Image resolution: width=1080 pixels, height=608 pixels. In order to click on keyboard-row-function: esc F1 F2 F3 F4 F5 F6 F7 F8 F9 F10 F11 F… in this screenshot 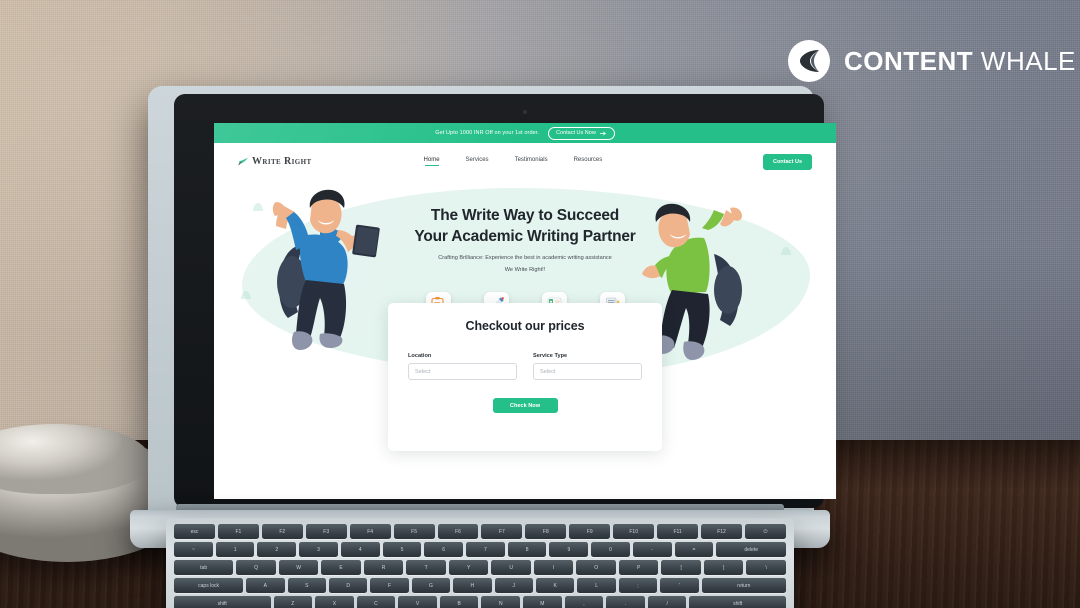, I will do `click(480, 531)`.